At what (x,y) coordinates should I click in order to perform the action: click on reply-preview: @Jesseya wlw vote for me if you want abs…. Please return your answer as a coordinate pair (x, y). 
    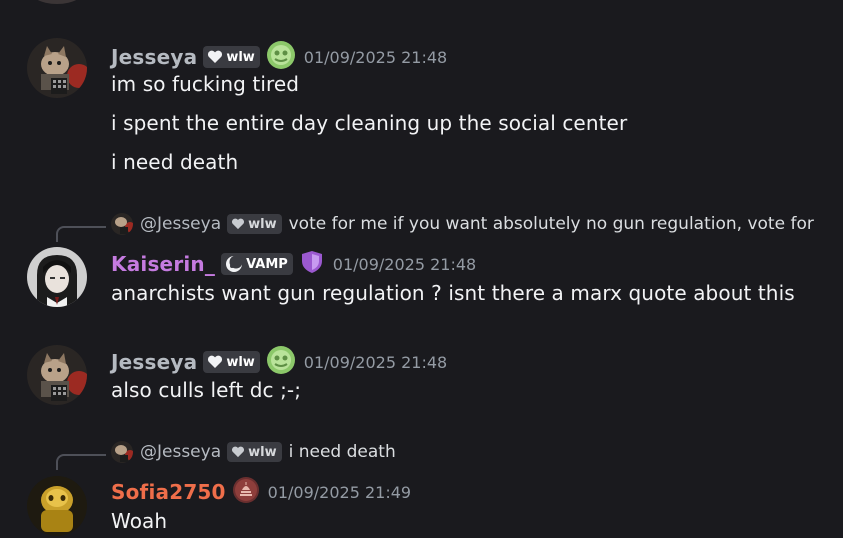
    Looking at the image, I should click on (462, 224).